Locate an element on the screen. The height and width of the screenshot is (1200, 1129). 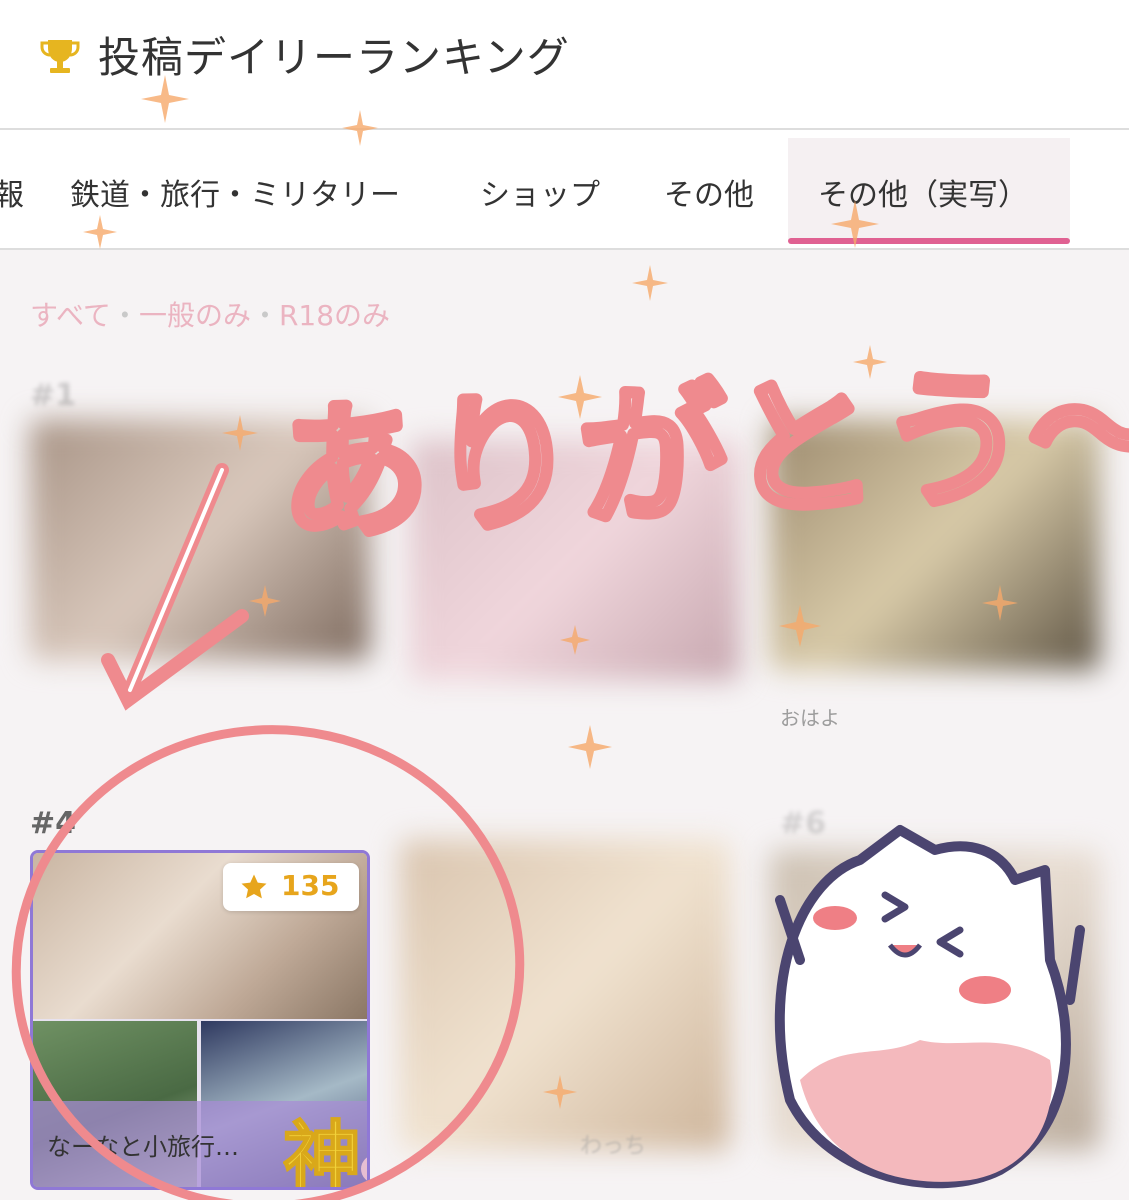
category-tabs: 報 鉄道・旅行・ミリタリー ショップ その他 その他（実写） is located at coordinates (564, 190).